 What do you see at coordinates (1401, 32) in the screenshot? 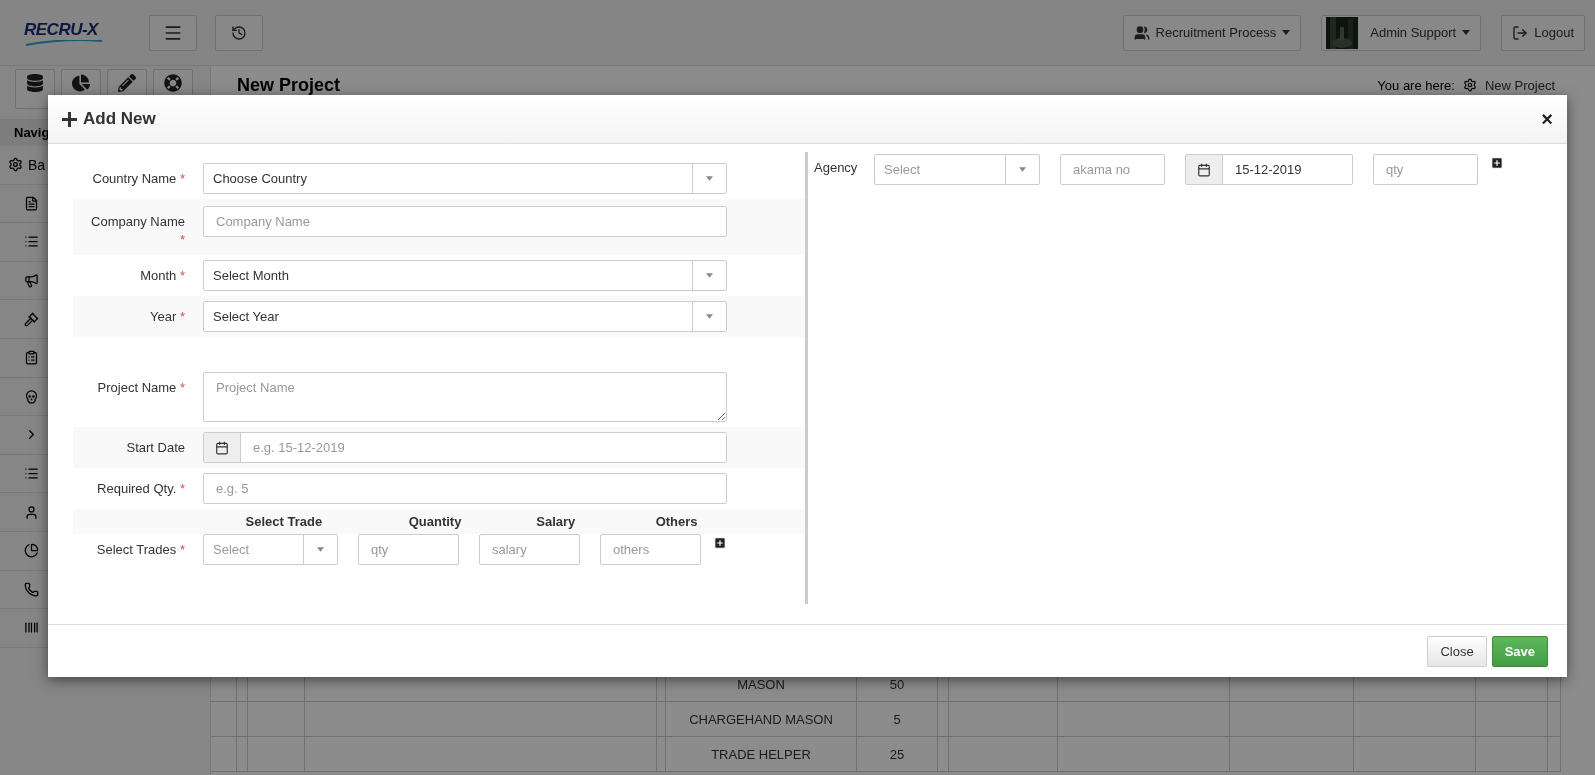
I see `menu-dropdown: Admin Support` at bounding box center [1401, 32].